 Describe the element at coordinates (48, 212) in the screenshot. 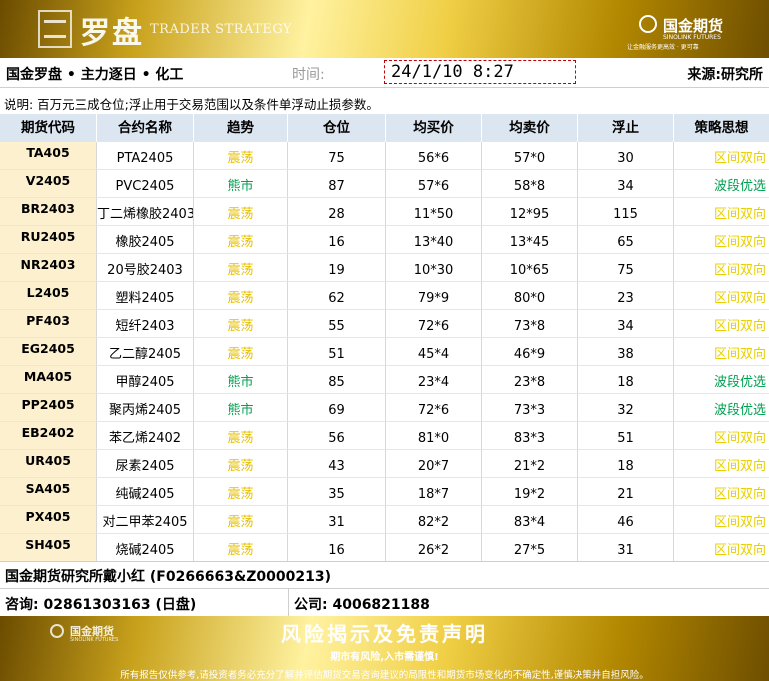

I see `code-cell: BR2403` at that location.